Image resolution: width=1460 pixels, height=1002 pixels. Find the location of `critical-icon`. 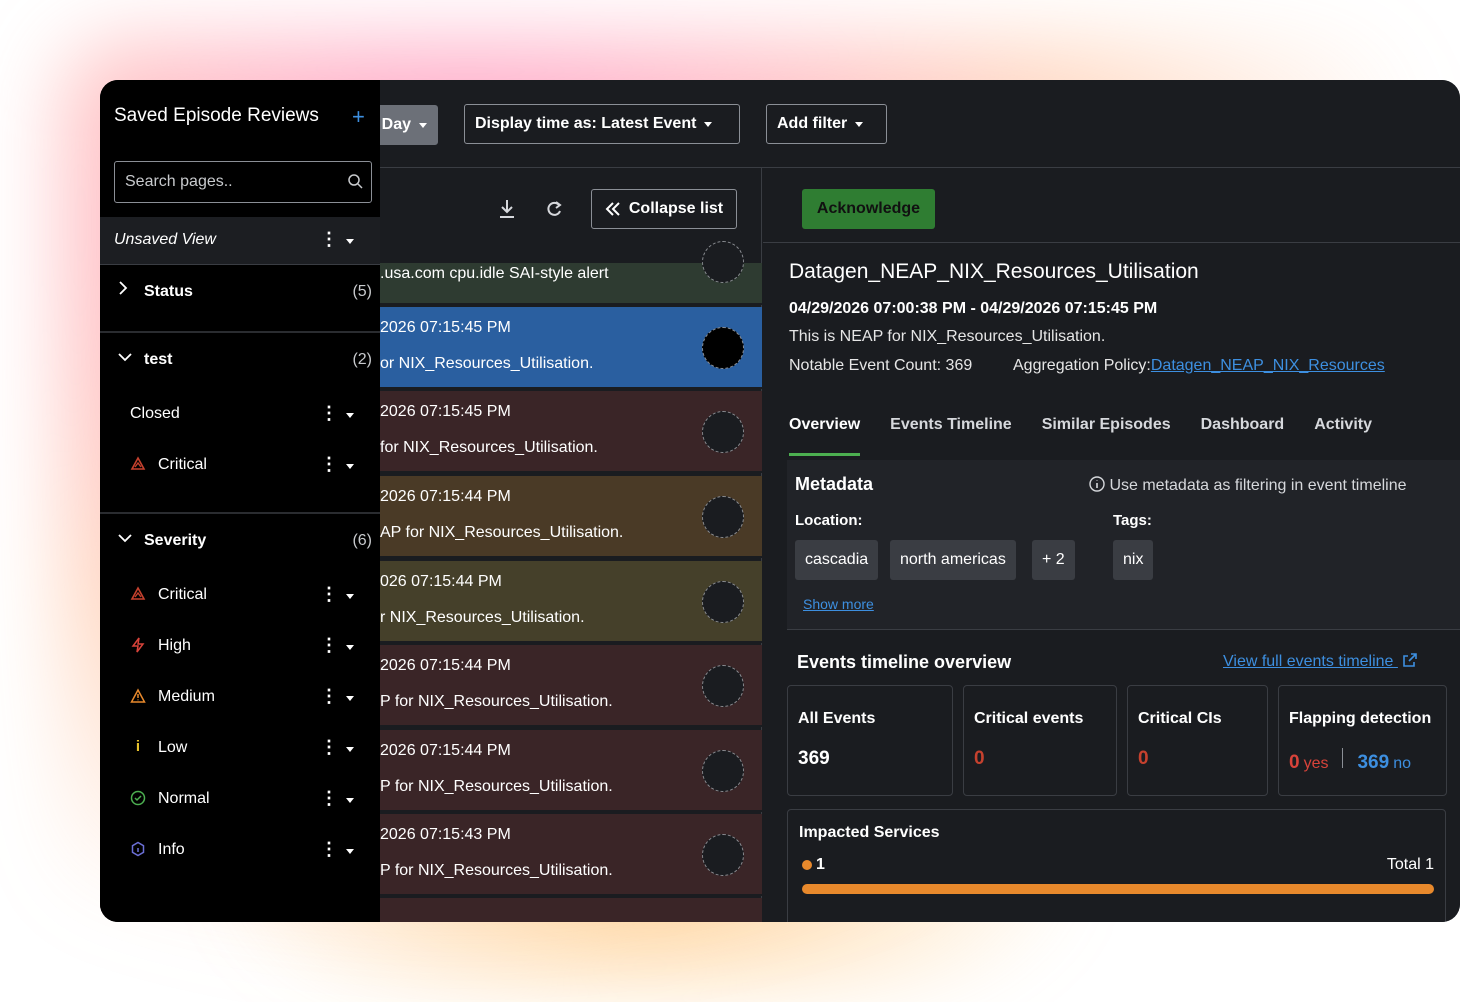

critical-icon is located at coordinates (138, 594).